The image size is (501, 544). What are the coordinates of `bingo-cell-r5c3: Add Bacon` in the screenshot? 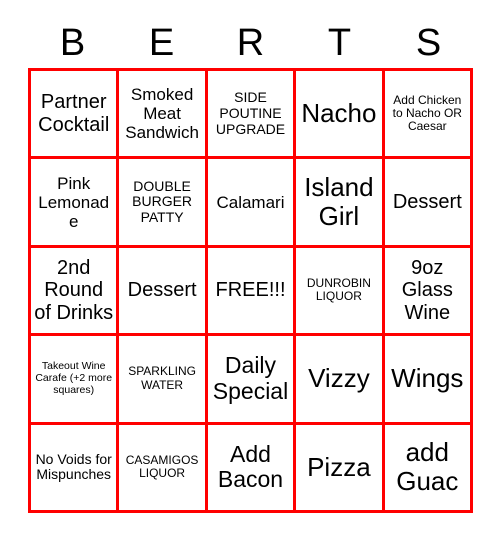 It's located at (252, 468).